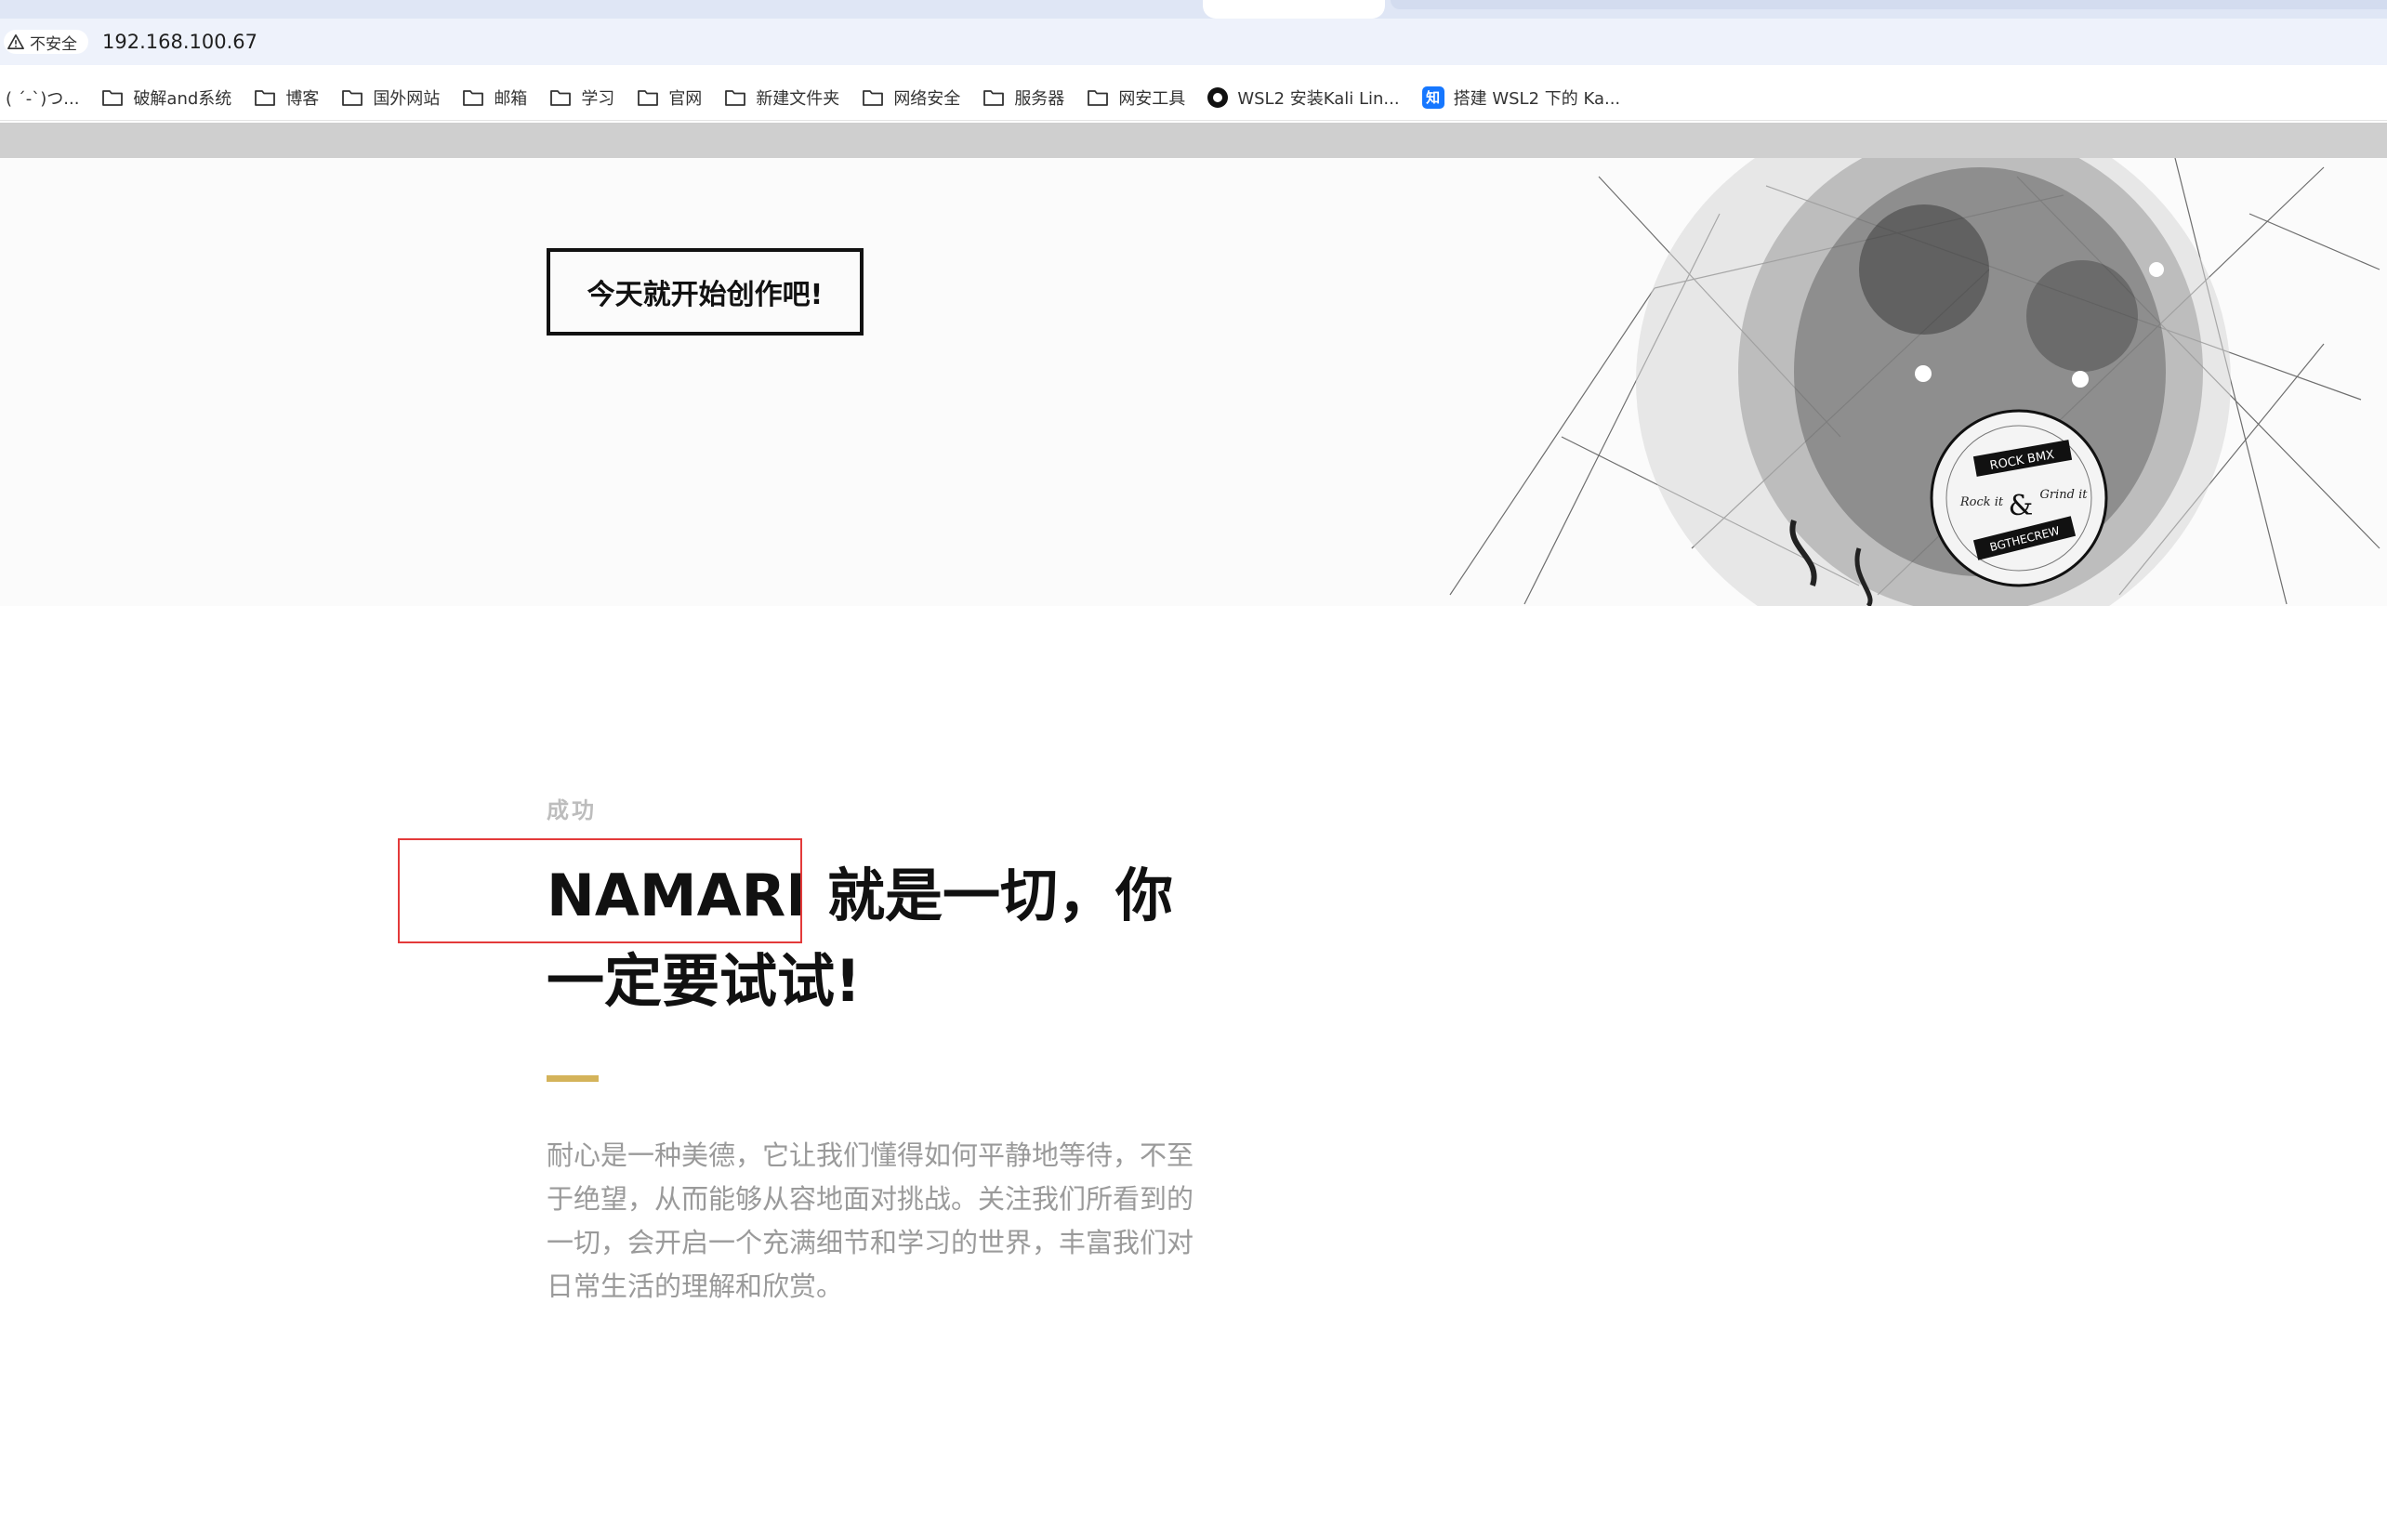 The width and height of the screenshot is (2387, 1540). What do you see at coordinates (1152, 99) in the screenshot?
I see `bookmark-label: 网安工具` at bounding box center [1152, 99].